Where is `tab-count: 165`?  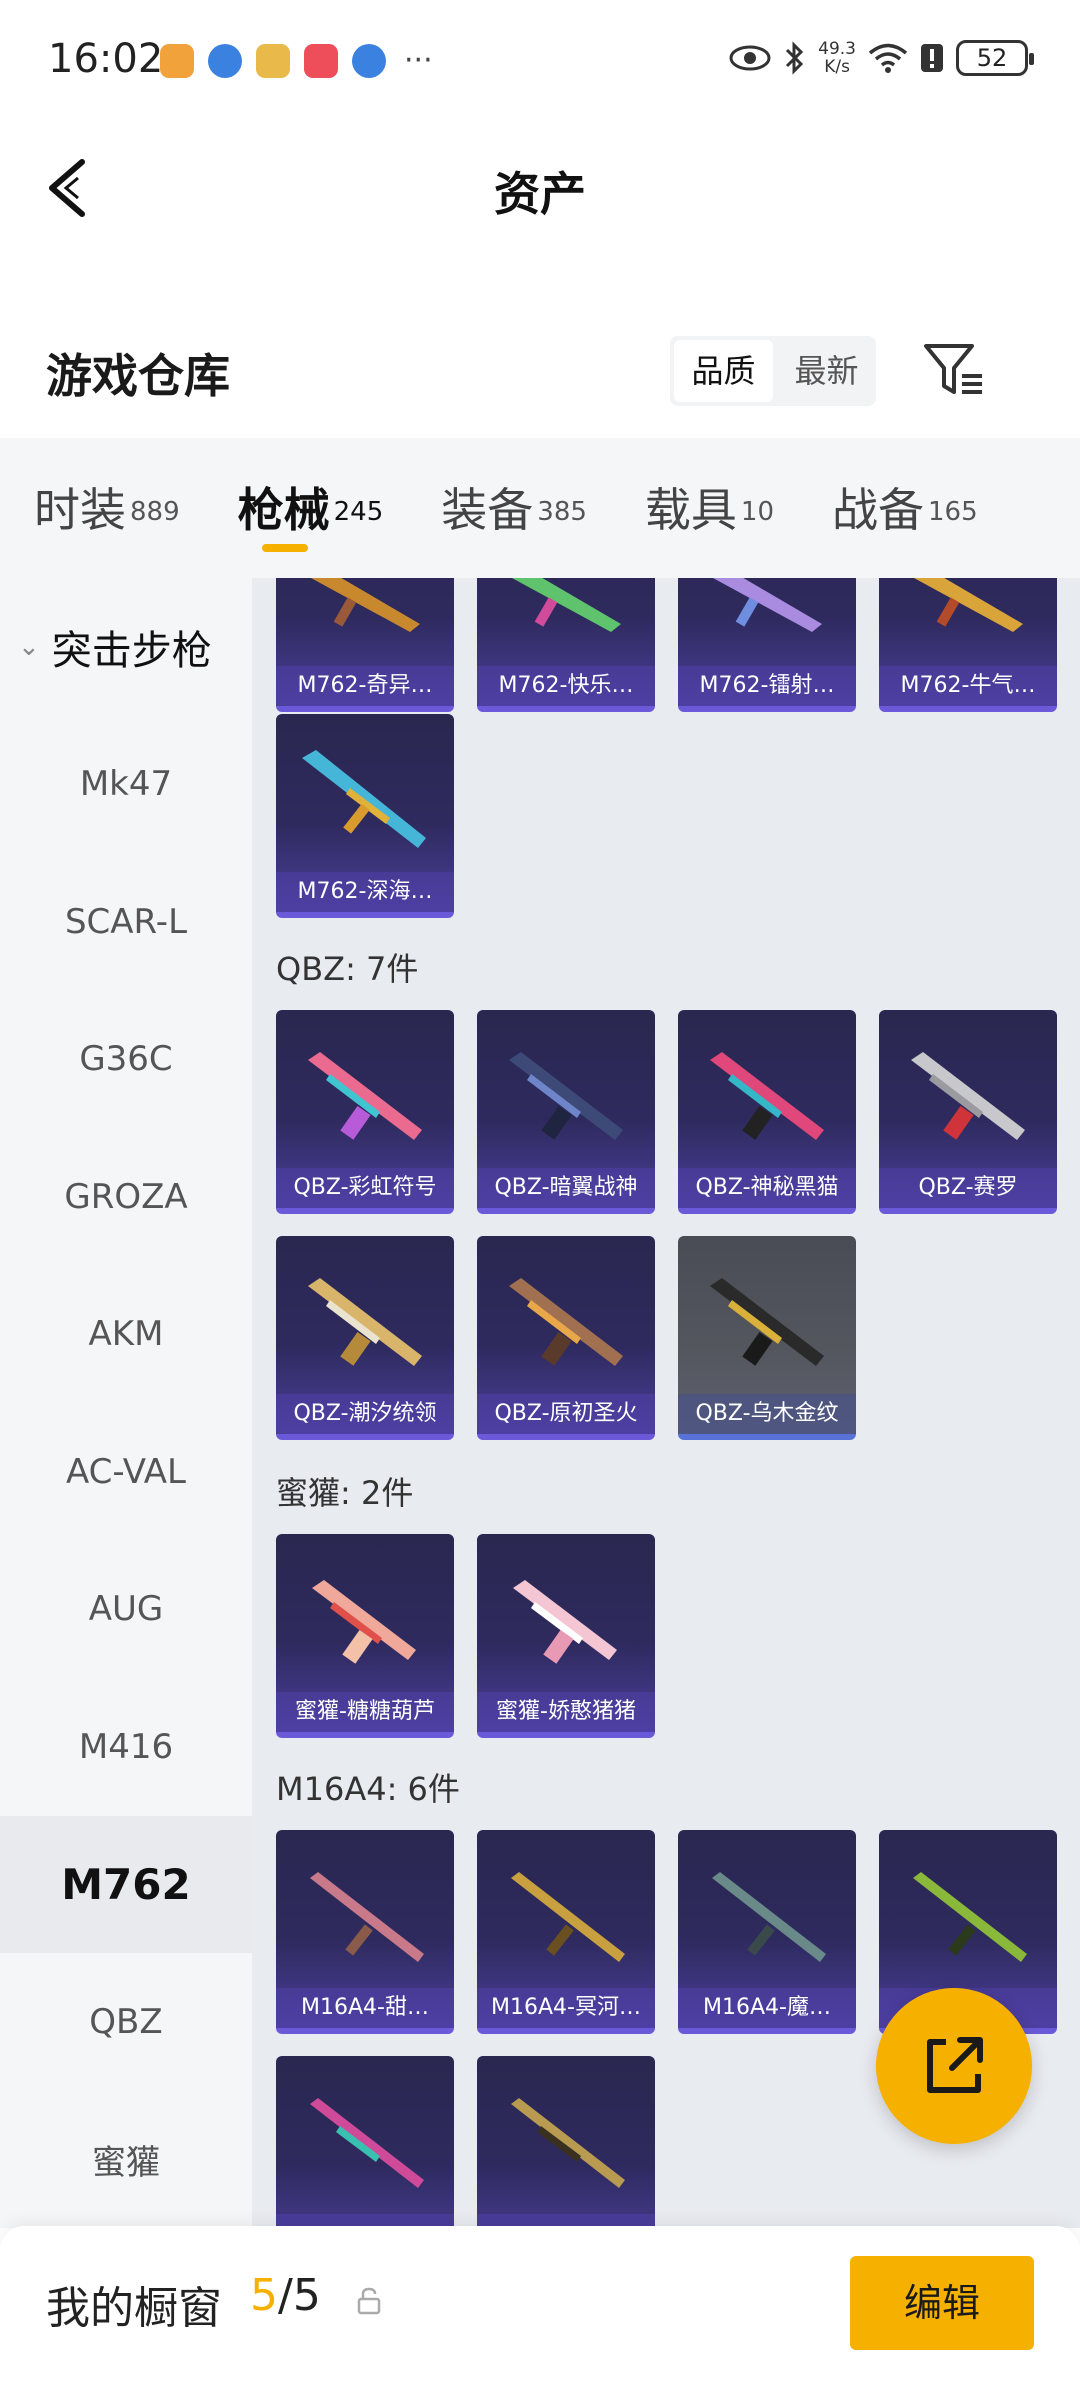 tab-count: 165 is located at coordinates (953, 511).